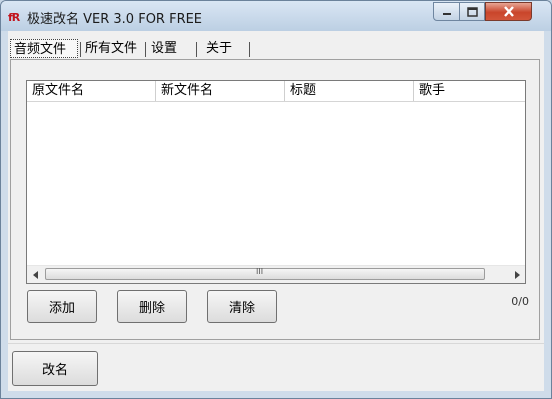 This screenshot has height=399, width=552. I want to click on minimize-icon, so click(446, 13).